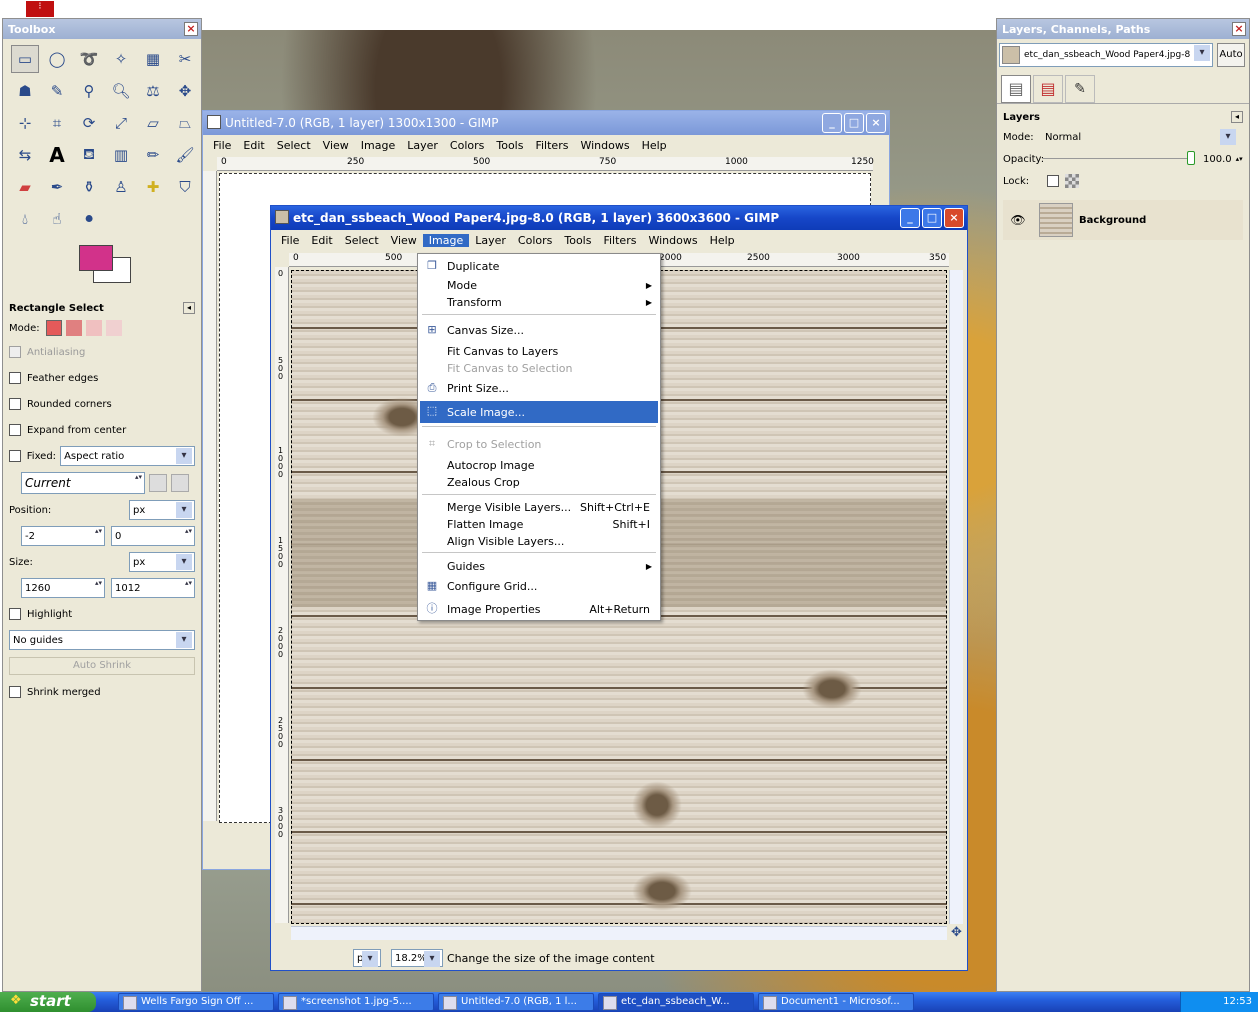  What do you see at coordinates (539, 302) in the screenshot?
I see `menu-item-transform: Transform ▶` at bounding box center [539, 302].